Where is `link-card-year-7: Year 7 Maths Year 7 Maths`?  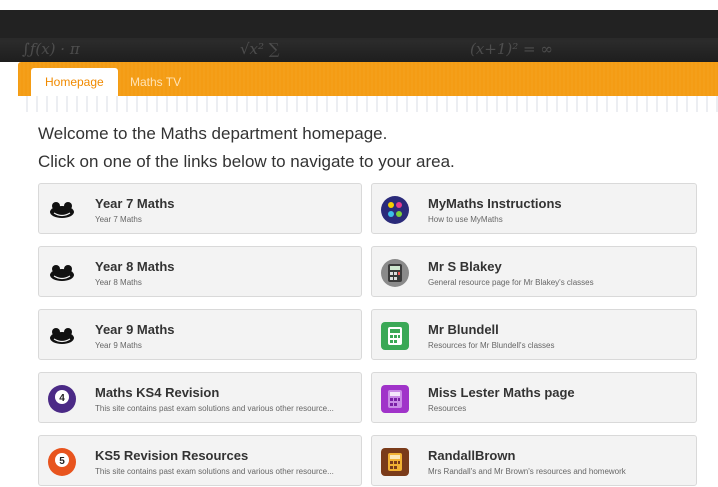 link-card-year-7: Year 7 Maths Year 7 Maths is located at coordinates (200, 208).